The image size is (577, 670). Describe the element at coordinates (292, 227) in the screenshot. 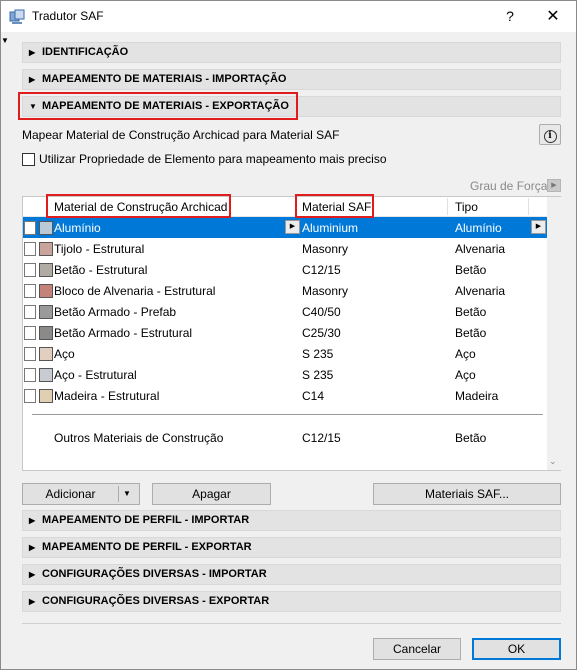

I see `saf-material-picker-arrow-icon: ▶` at that location.